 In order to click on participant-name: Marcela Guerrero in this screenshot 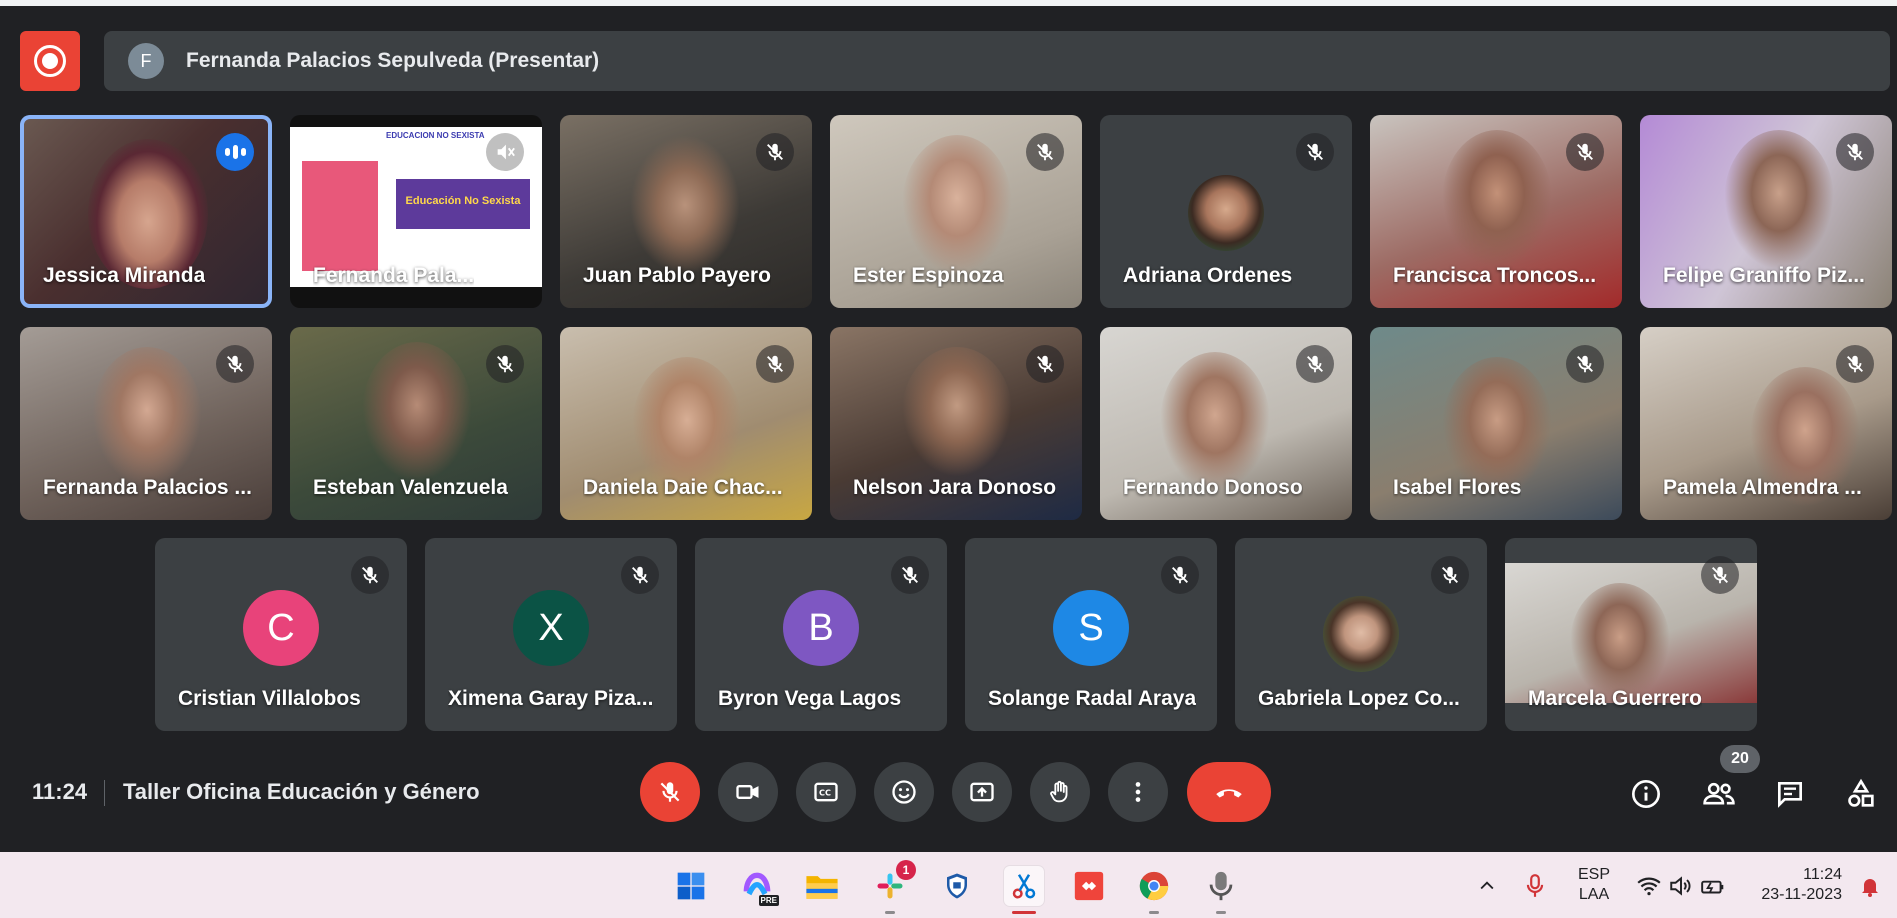, I will do `click(1615, 698)`.